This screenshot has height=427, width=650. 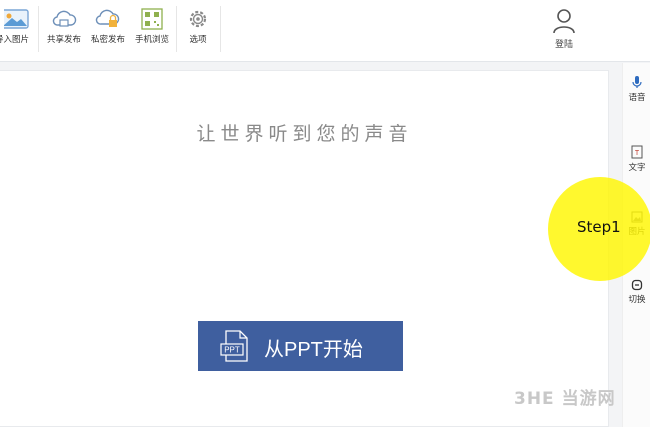 I want to click on start-from-ppt-button: PPT 从PPT开始, so click(x=300, y=346).